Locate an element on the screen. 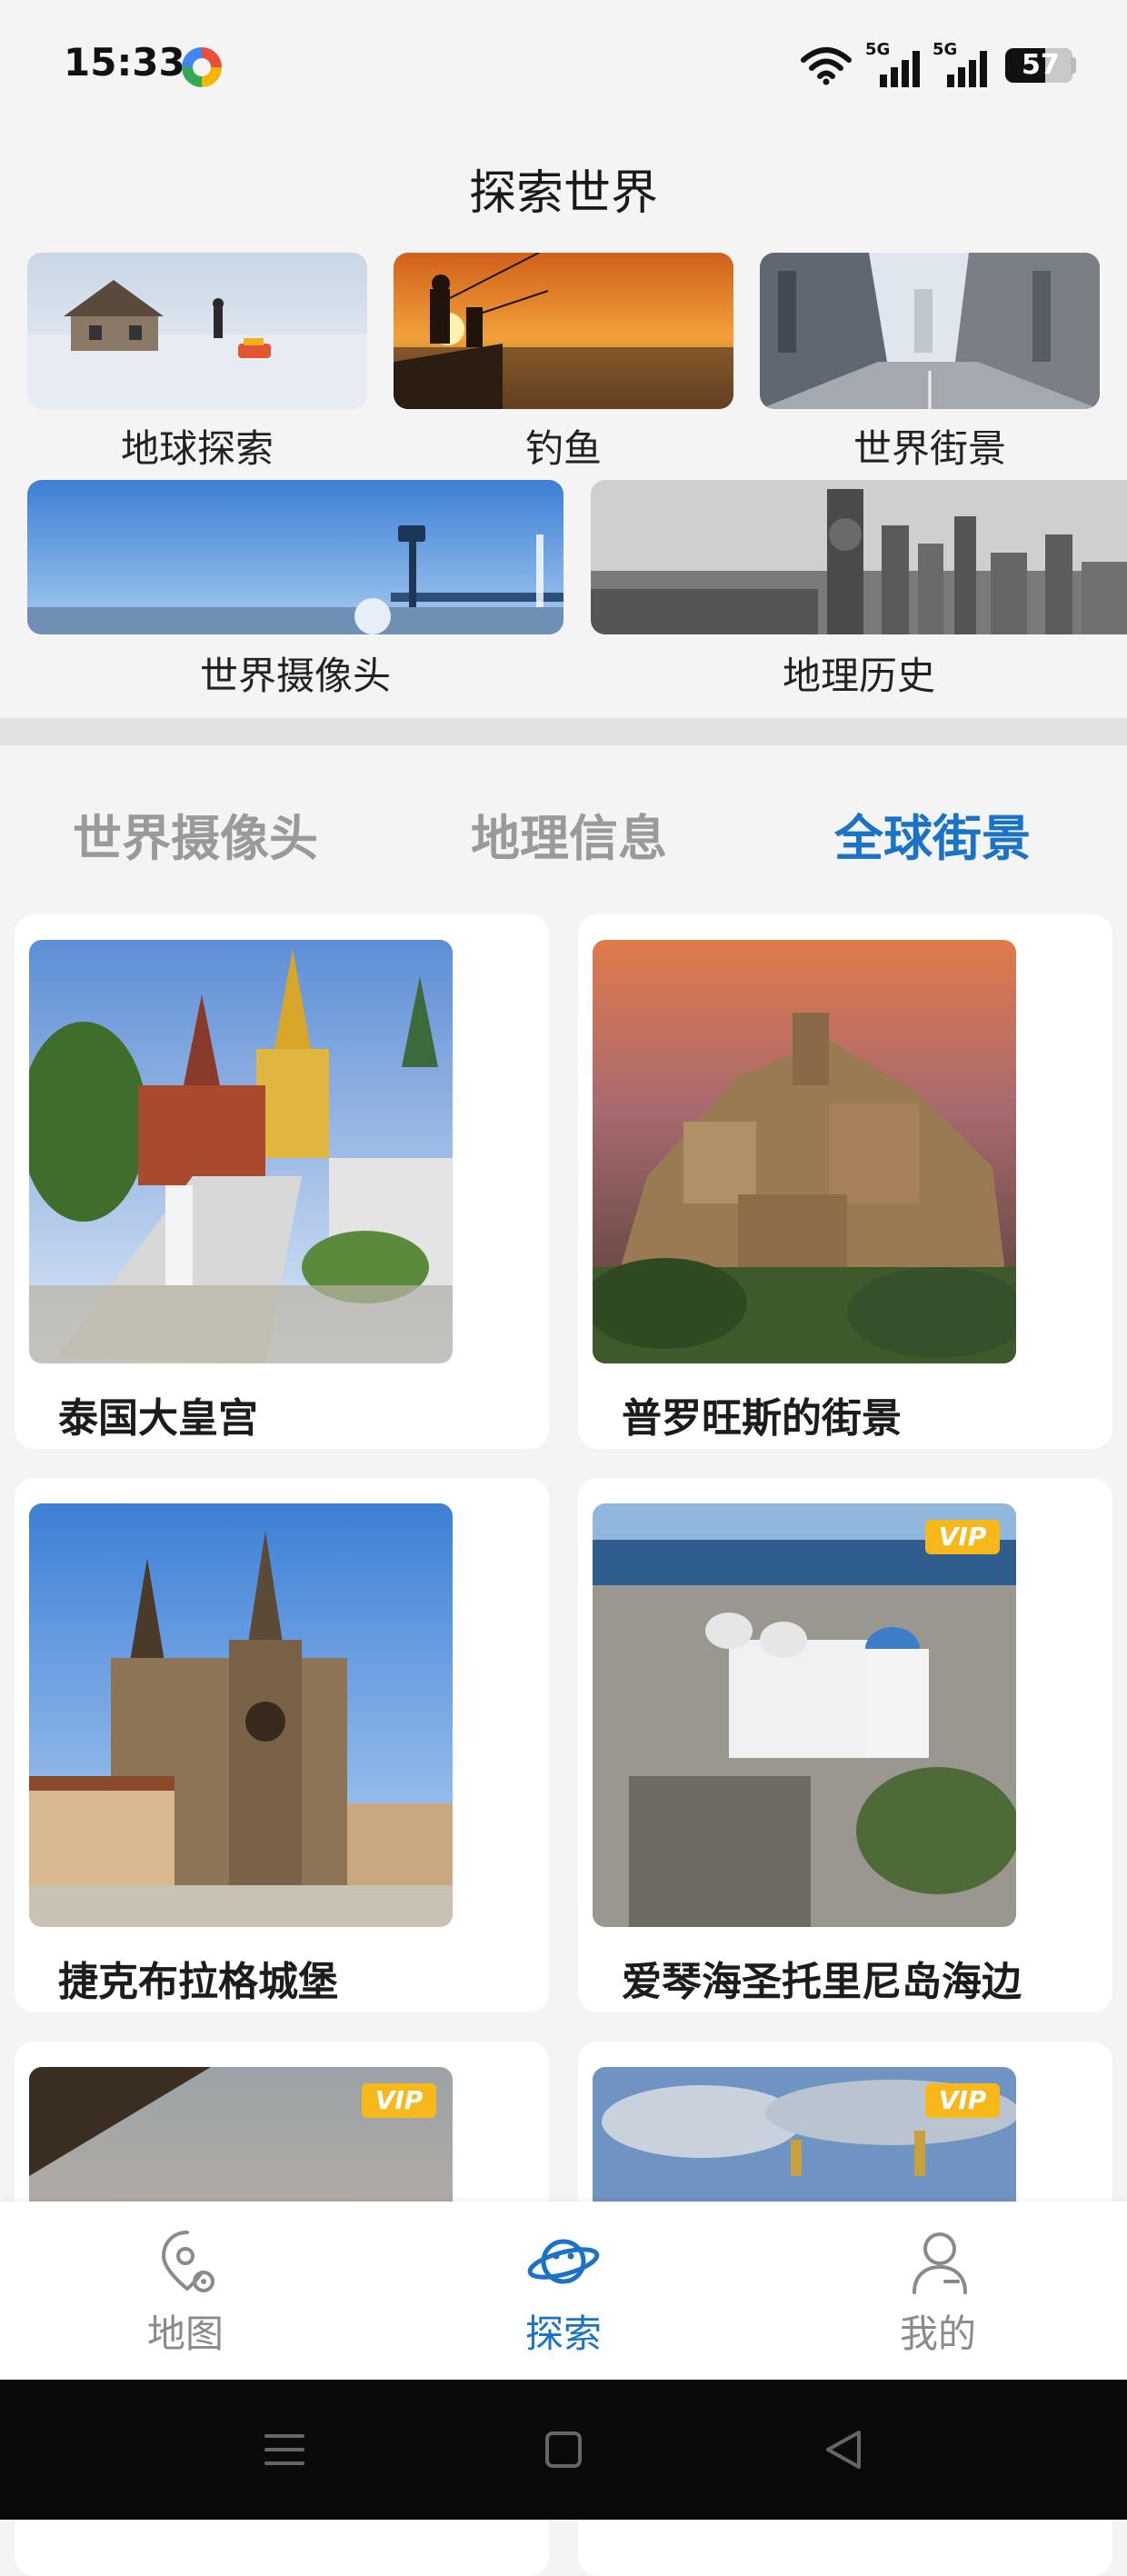 Image resolution: width=1127 pixels, height=2576 pixels. battery-level: 57 is located at coordinates (1041, 65).